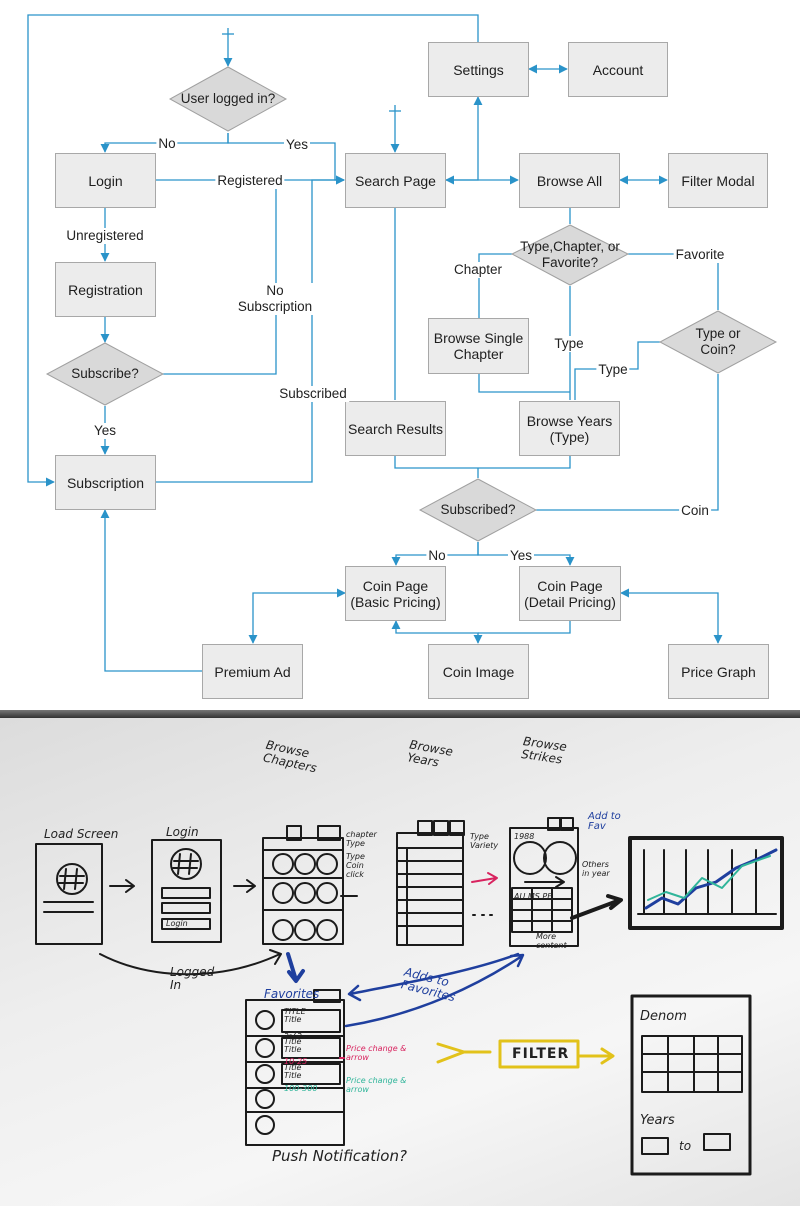 Image resolution: width=800 pixels, height=1206 pixels. I want to click on edge-label-coin: Coin, so click(695, 511).